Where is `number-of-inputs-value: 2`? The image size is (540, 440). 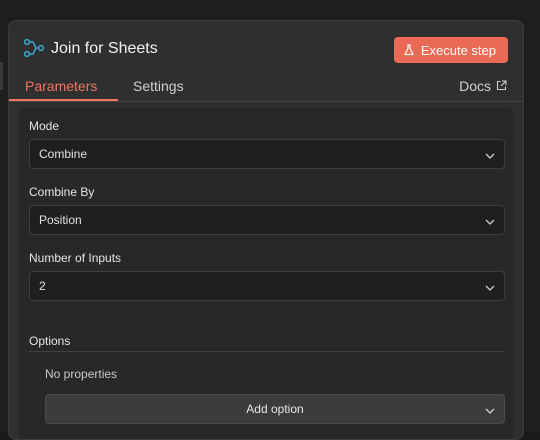 number-of-inputs-value: 2 is located at coordinates (42, 286).